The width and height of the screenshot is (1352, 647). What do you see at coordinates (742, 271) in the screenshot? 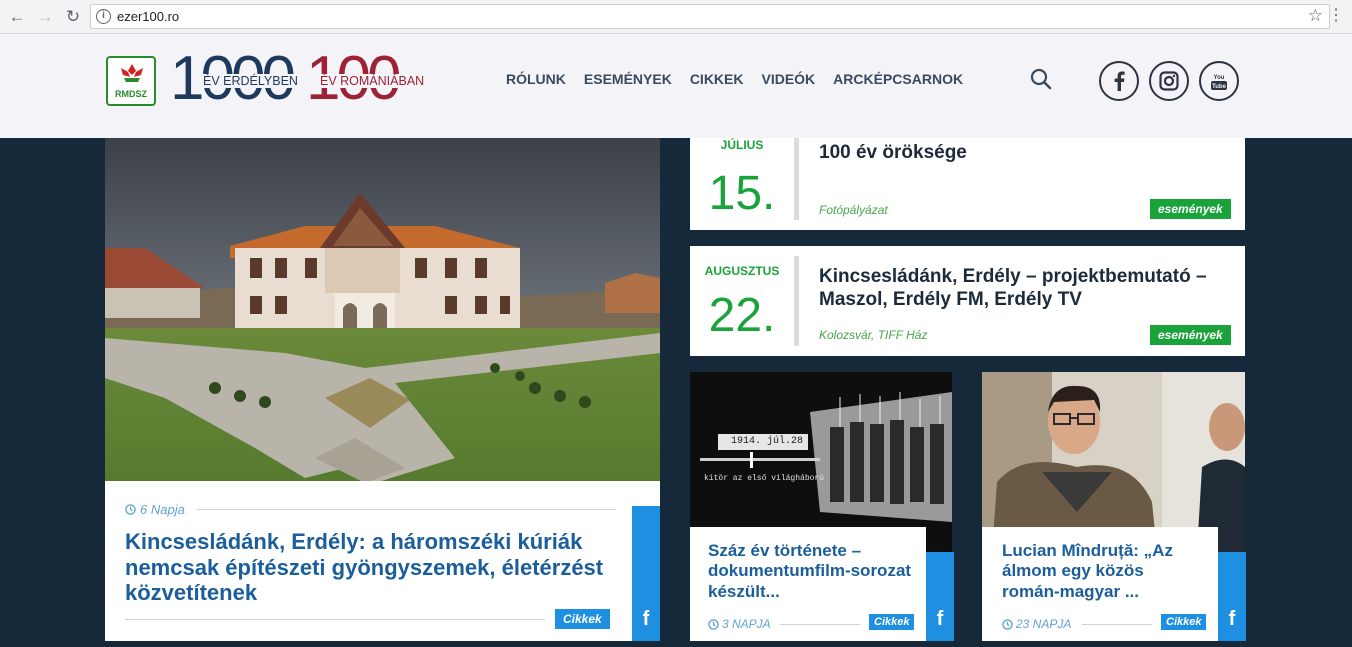
I see `event-month: AUGUSZTUS` at bounding box center [742, 271].